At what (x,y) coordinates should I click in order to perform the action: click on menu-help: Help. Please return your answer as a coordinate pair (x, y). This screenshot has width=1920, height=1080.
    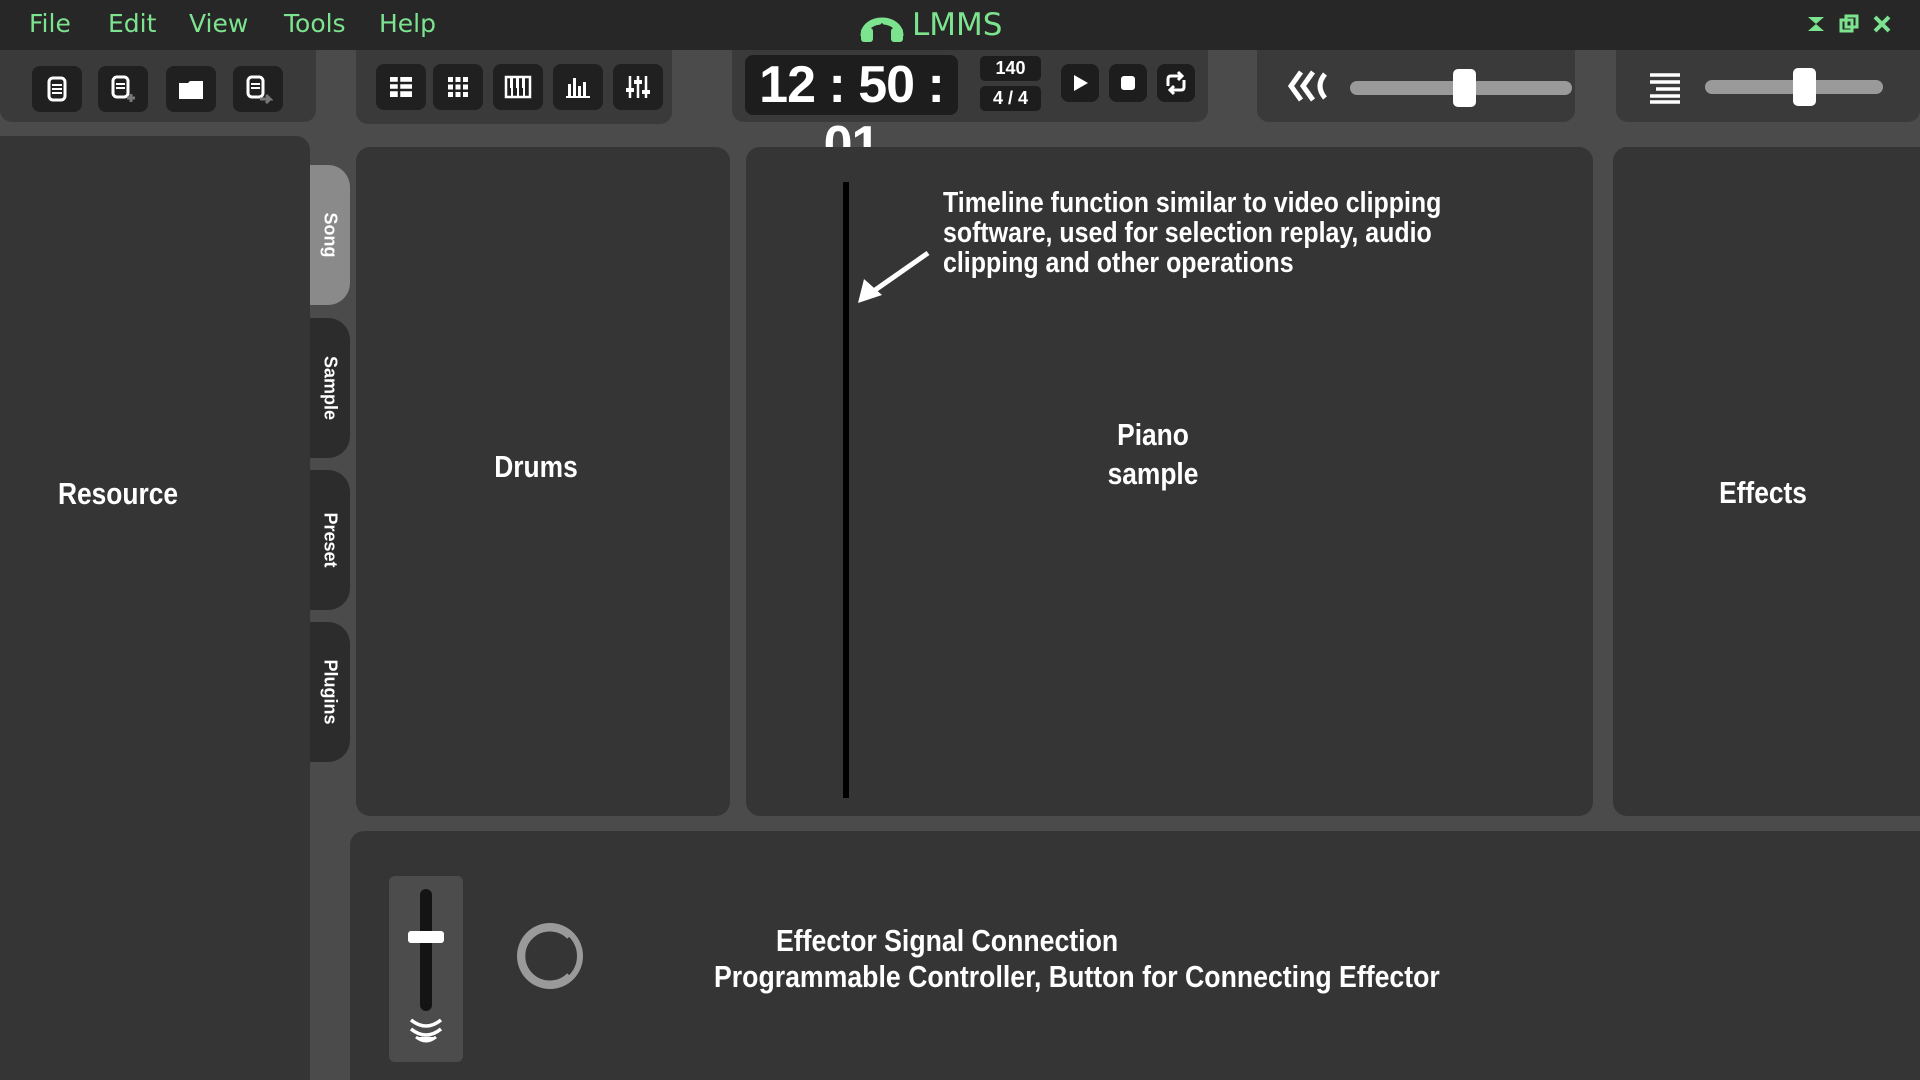
    Looking at the image, I should click on (407, 23).